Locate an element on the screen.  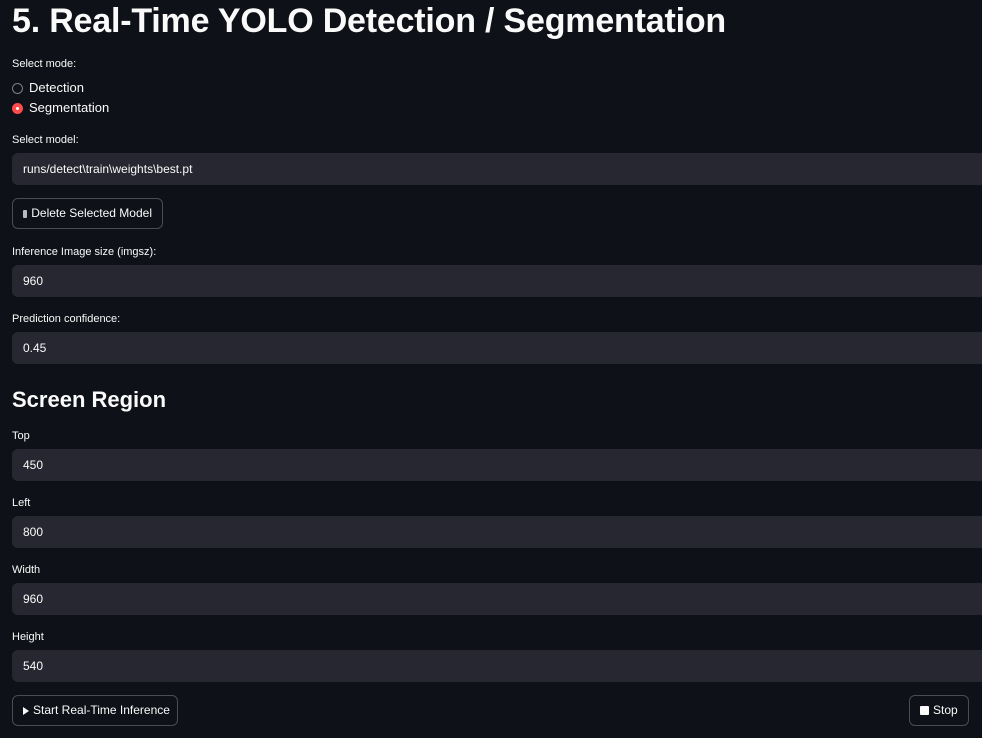
stop-button: Stop is located at coordinates (939, 710).